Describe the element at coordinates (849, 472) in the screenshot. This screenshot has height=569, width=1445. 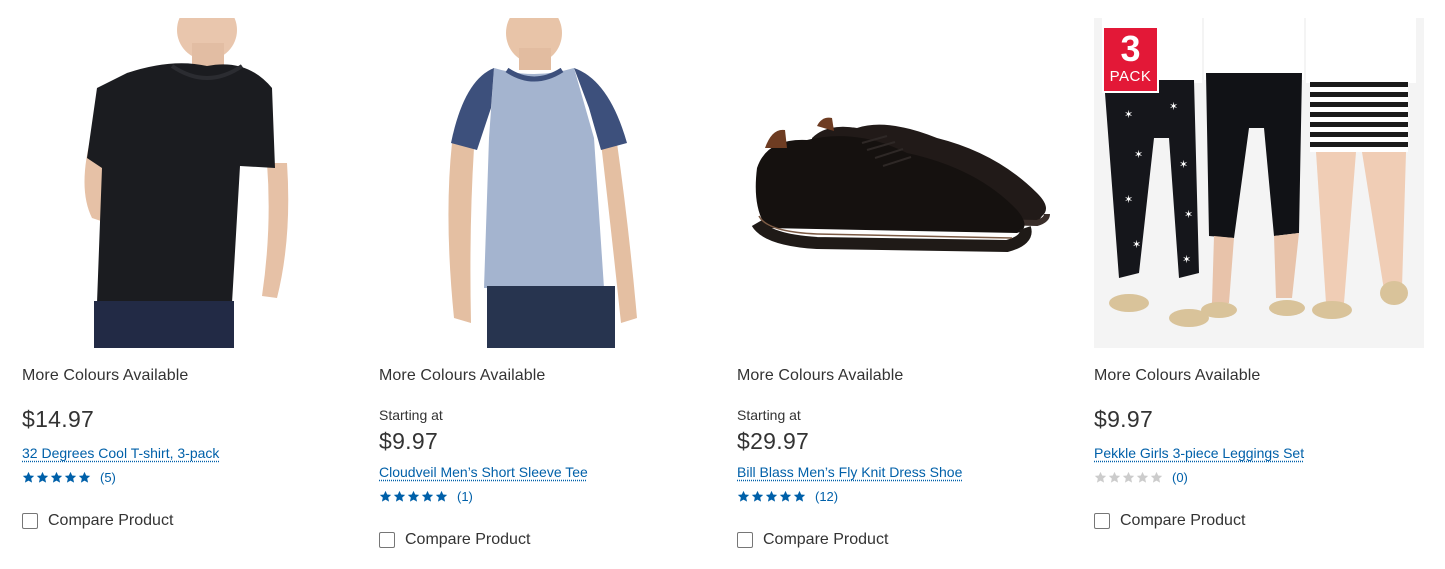
I see `product-title-link: Bill Blass Men’s Fly Knit Dress Shoe` at that location.